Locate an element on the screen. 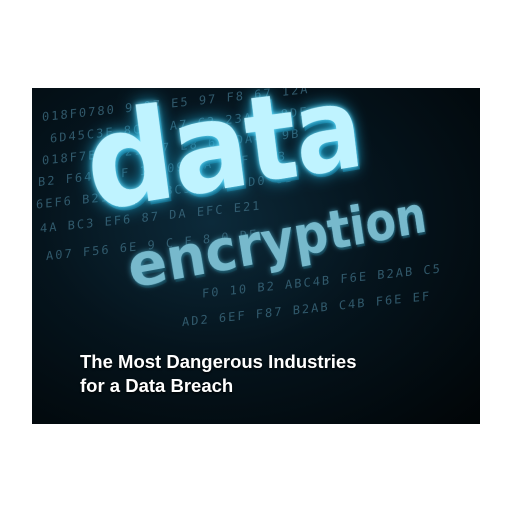 The height and width of the screenshot is (512, 512). caption-line-2: for a Data Breach is located at coordinates (157, 385).